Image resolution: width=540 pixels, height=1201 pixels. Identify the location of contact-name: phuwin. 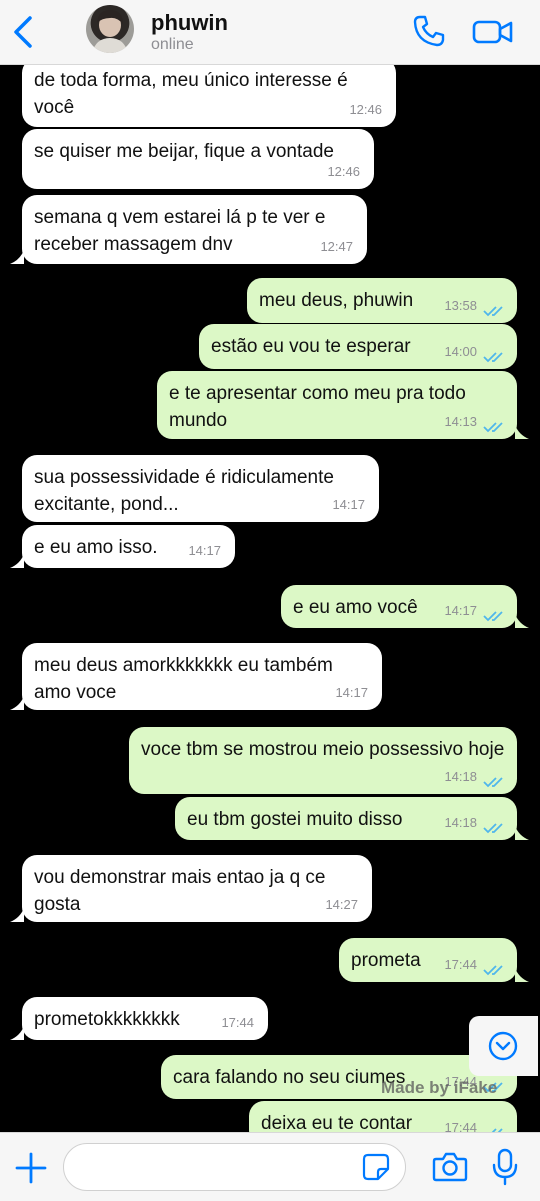
(189, 23).